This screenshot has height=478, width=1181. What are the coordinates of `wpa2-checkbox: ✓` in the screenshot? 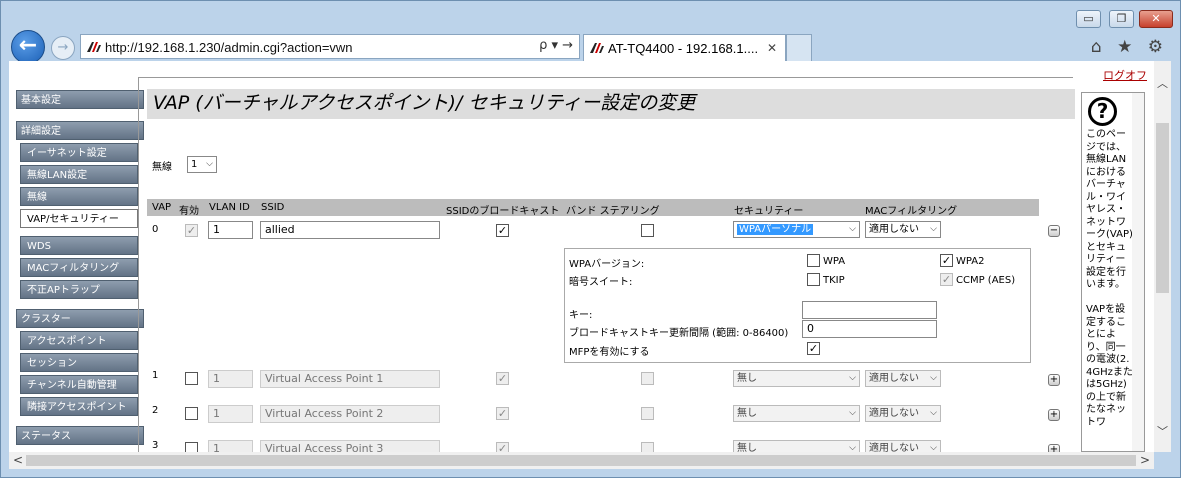 It's located at (946, 260).